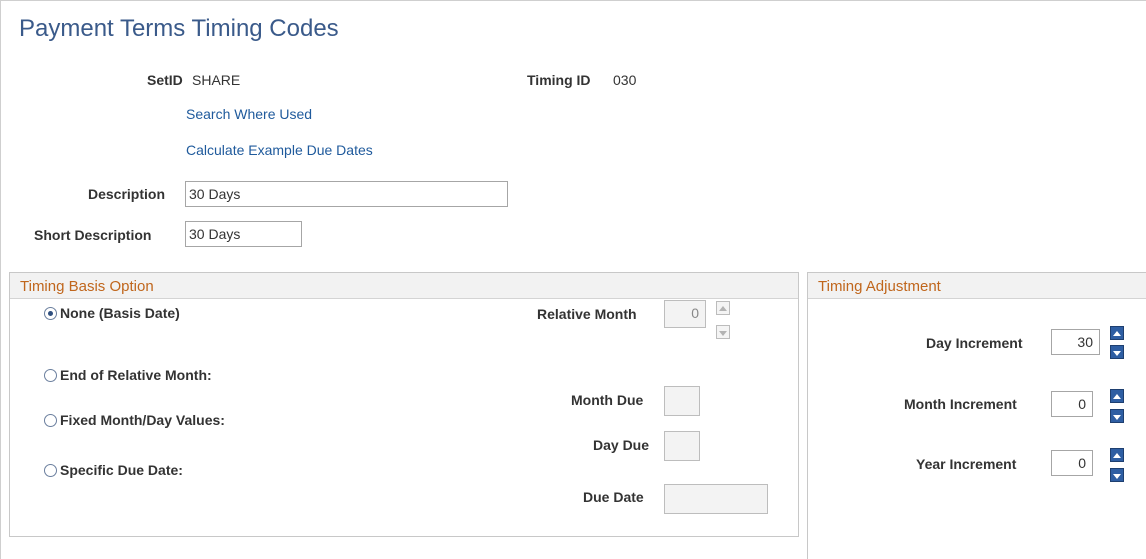  I want to click on description-field, so click(346, 194).